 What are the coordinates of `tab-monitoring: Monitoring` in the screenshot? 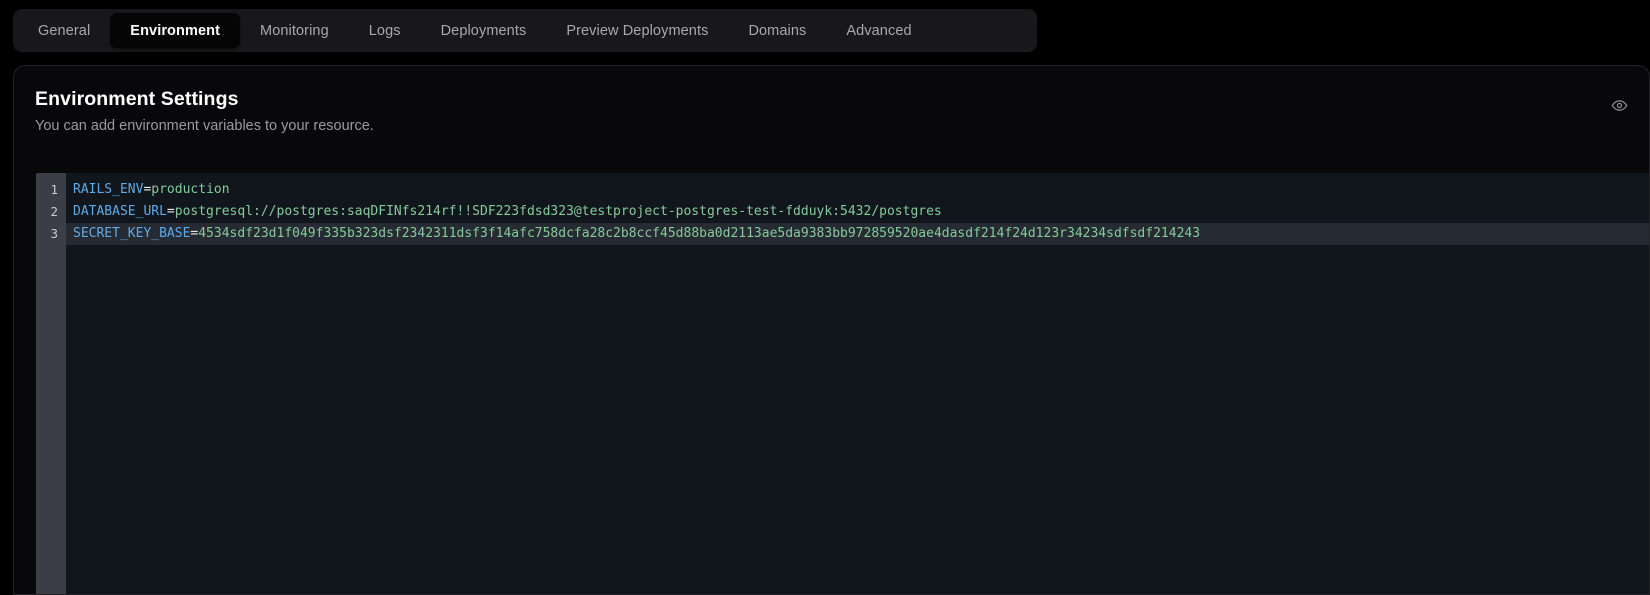 It's located at (294, 30).